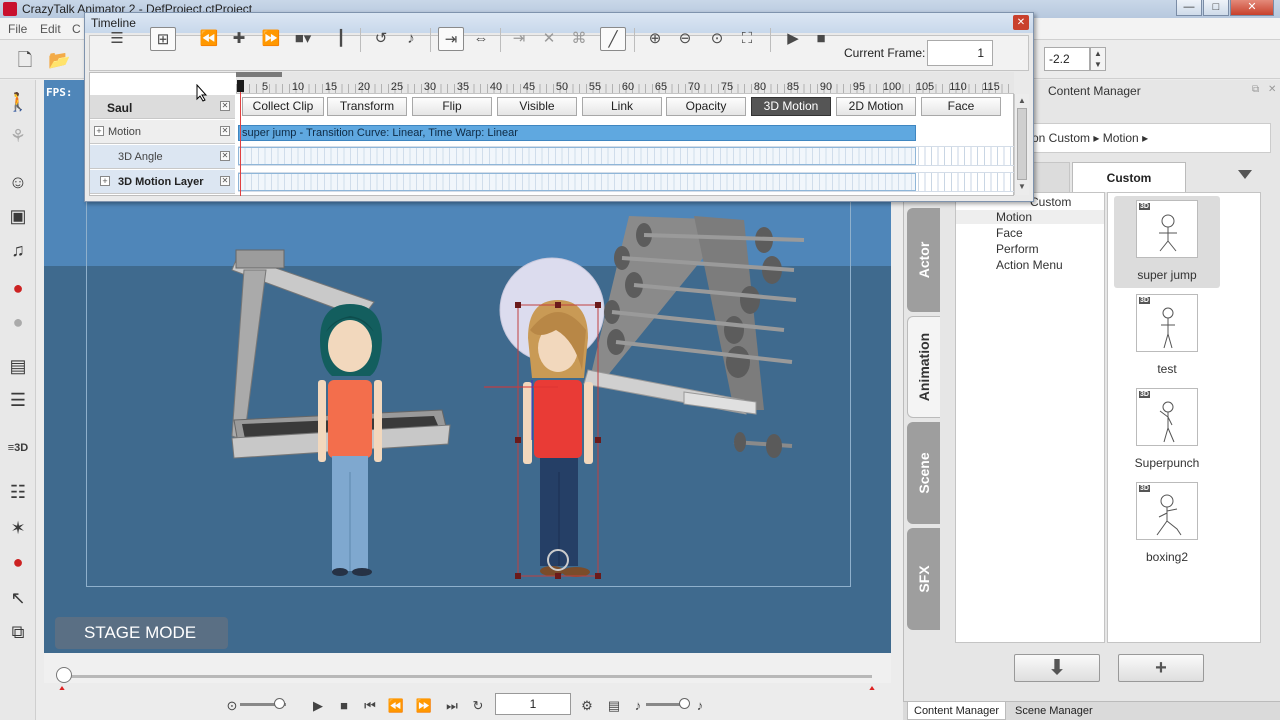 This screenshot has height=720, width=1280. Describe the element at coordinates (1272, 89) in the screenshot. I see `panel-close-icon: ✕` at that location.